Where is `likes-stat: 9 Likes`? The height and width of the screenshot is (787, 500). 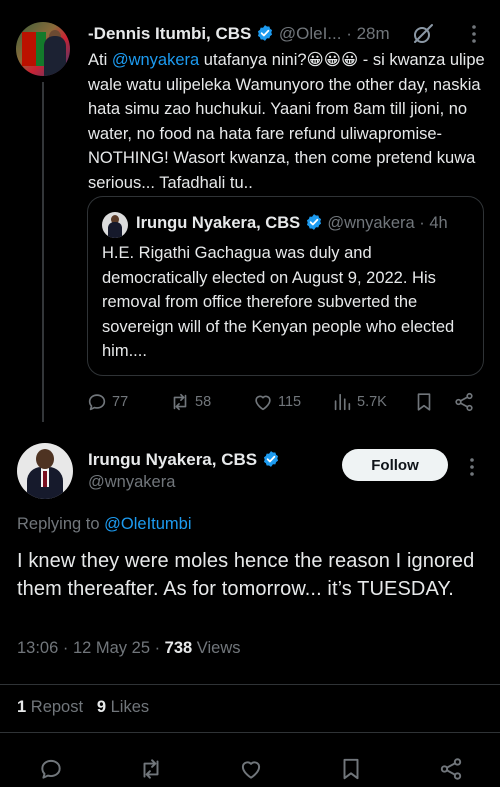
likes-stat: 9 Likes is located at coordinates (123, 707).